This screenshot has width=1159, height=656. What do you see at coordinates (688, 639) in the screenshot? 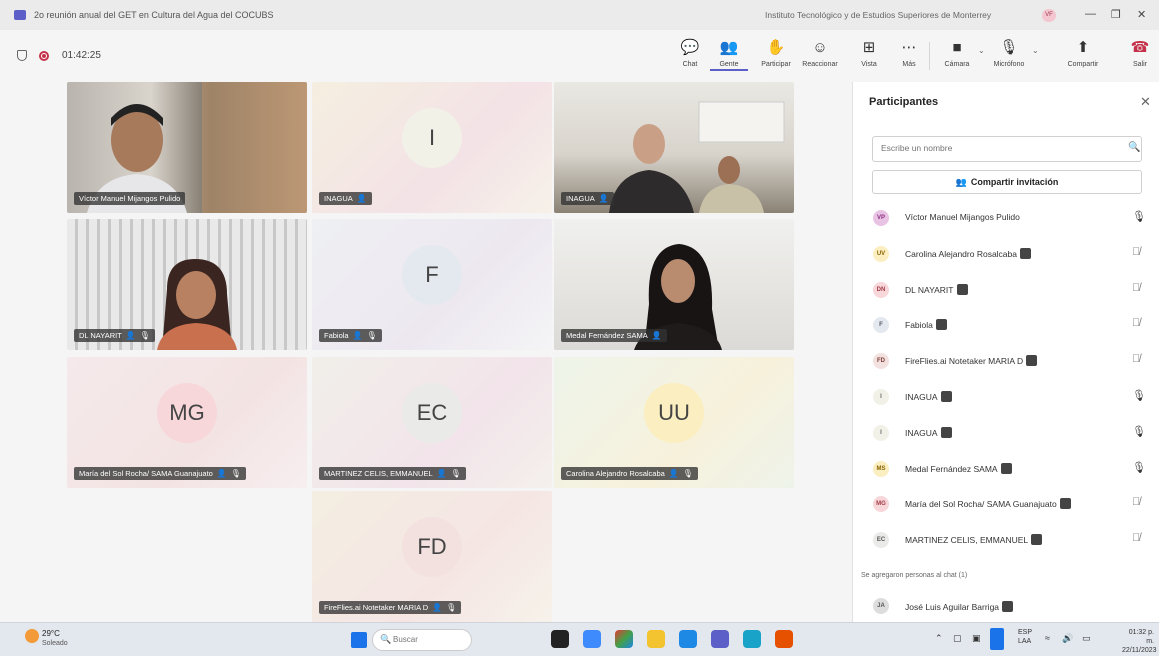
I see `edge-icon` at bounding box center [688, 639].